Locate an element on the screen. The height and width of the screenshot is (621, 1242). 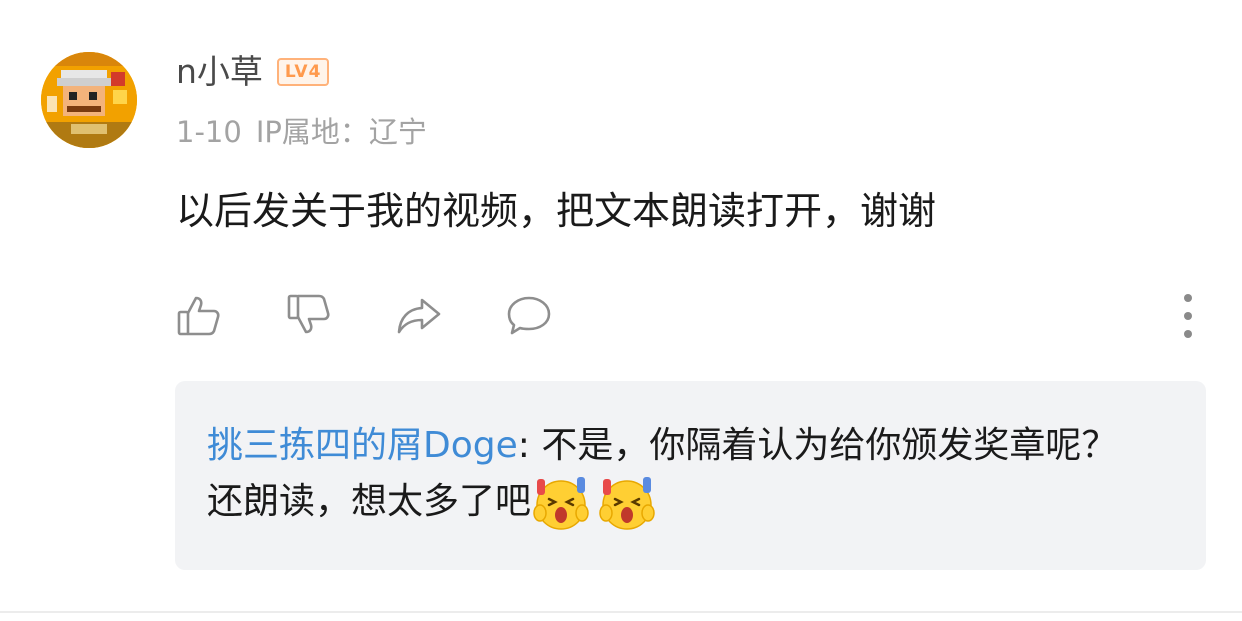
like-button is located at coordinates (199, 315).